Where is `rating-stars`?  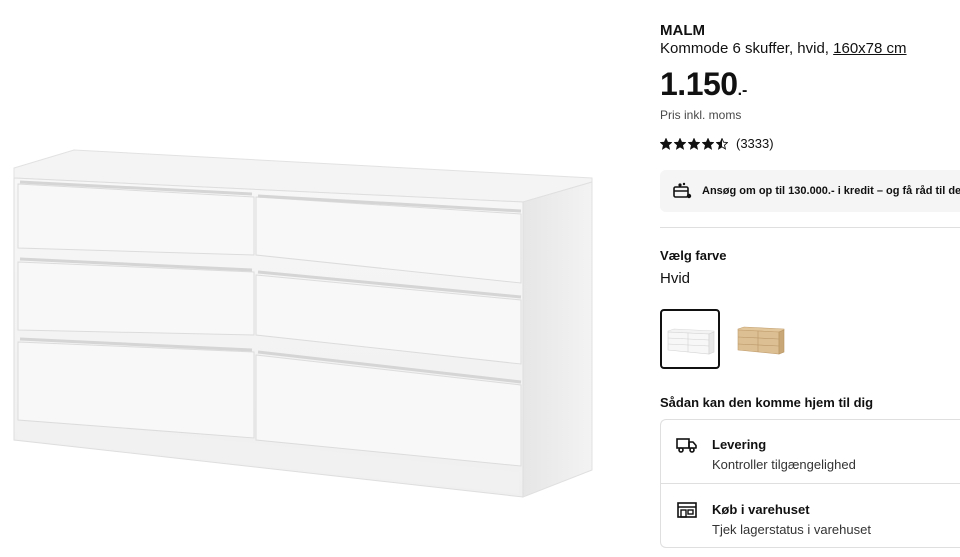
rating-stars is located at coordinates (694, 143).